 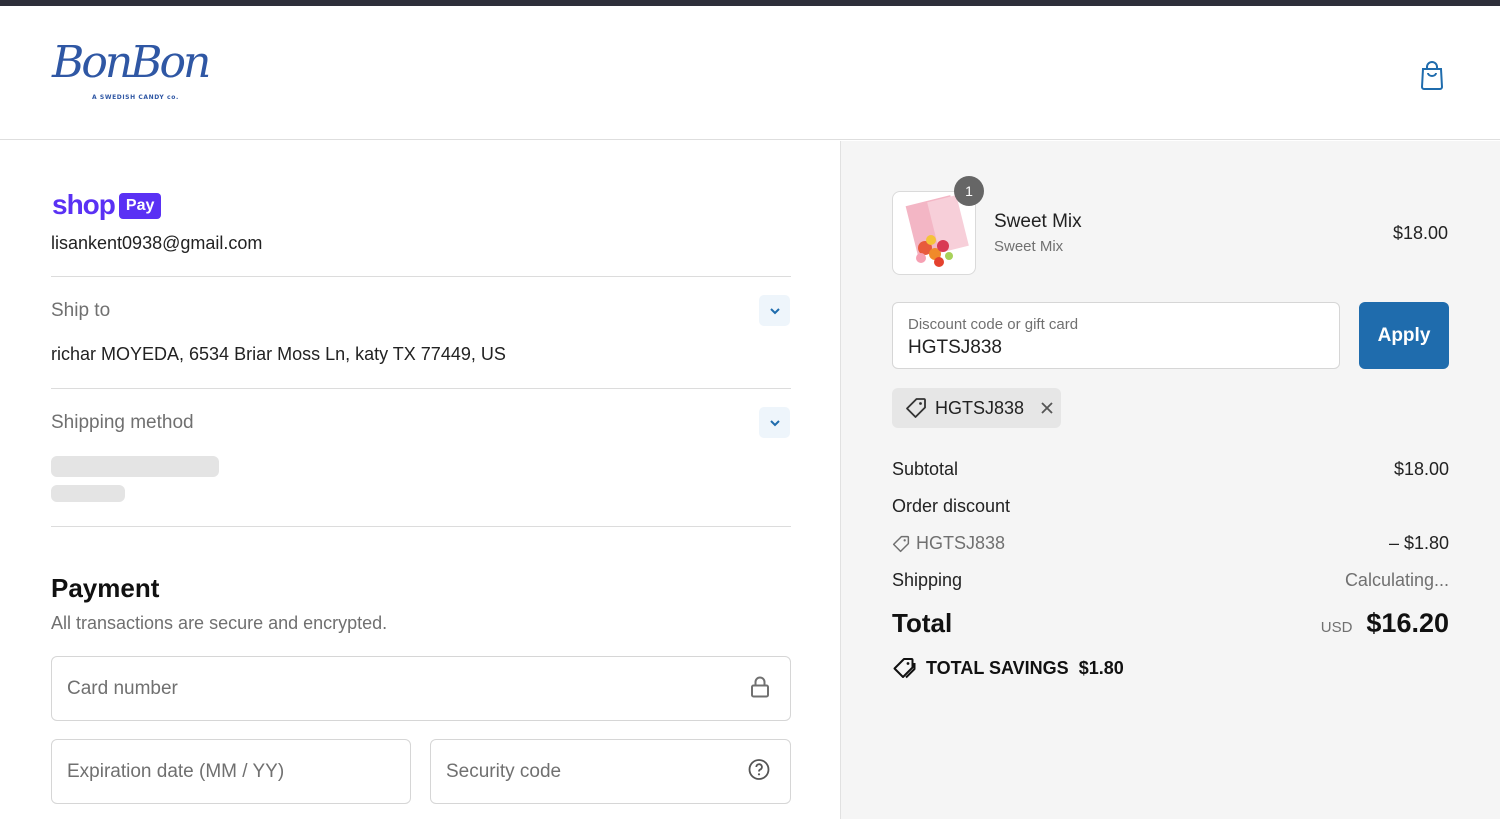 I want to click on shop-pay-badge: Pay, so click(x=140, y=206).